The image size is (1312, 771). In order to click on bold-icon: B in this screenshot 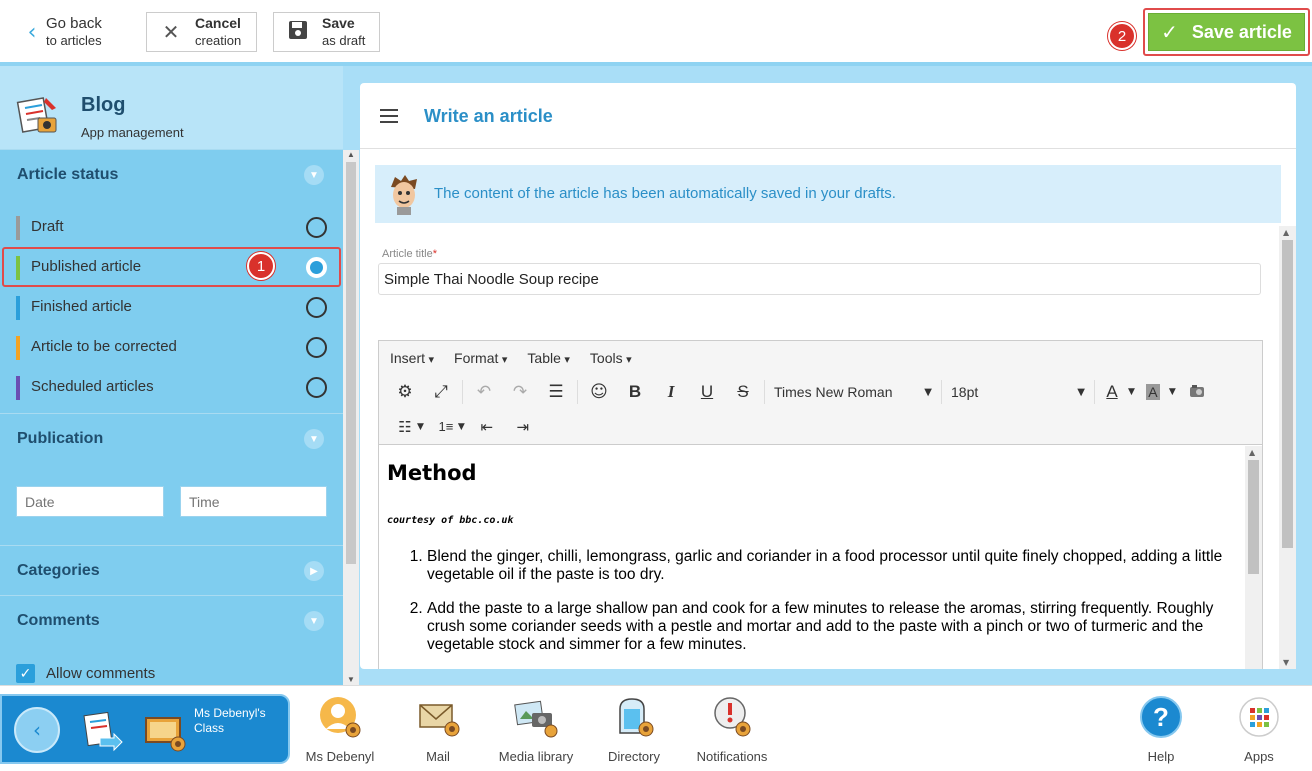, I will do `click(635, 392)`.